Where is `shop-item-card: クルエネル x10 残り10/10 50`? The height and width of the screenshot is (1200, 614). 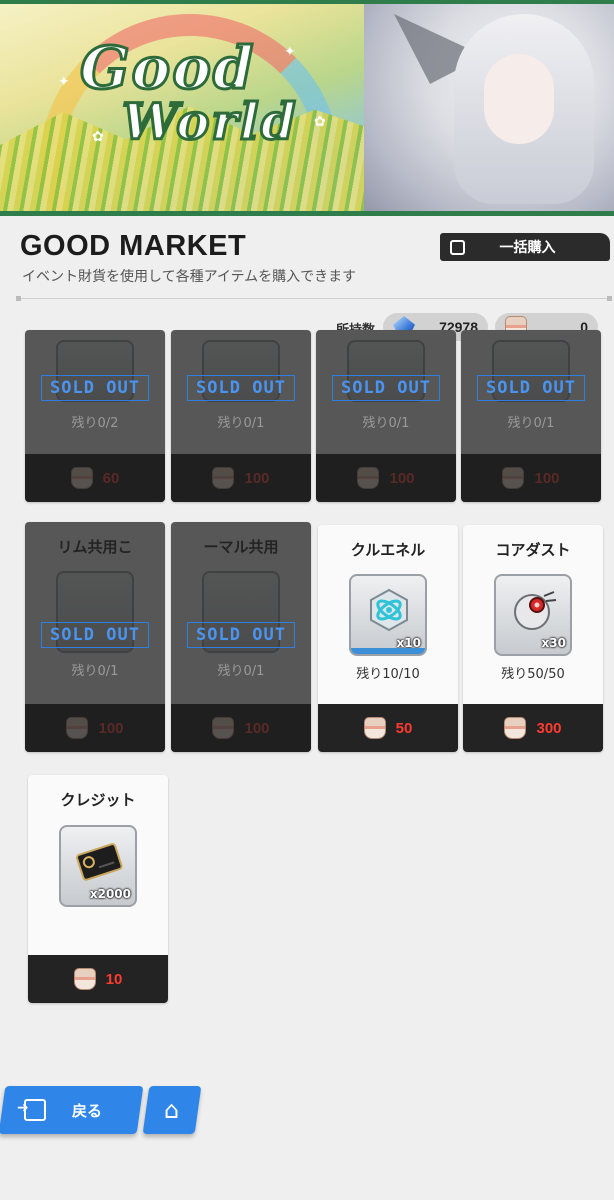
shop-item-card: クルエネル x10 残り10/10 50 is located at coordinates (388, 638).